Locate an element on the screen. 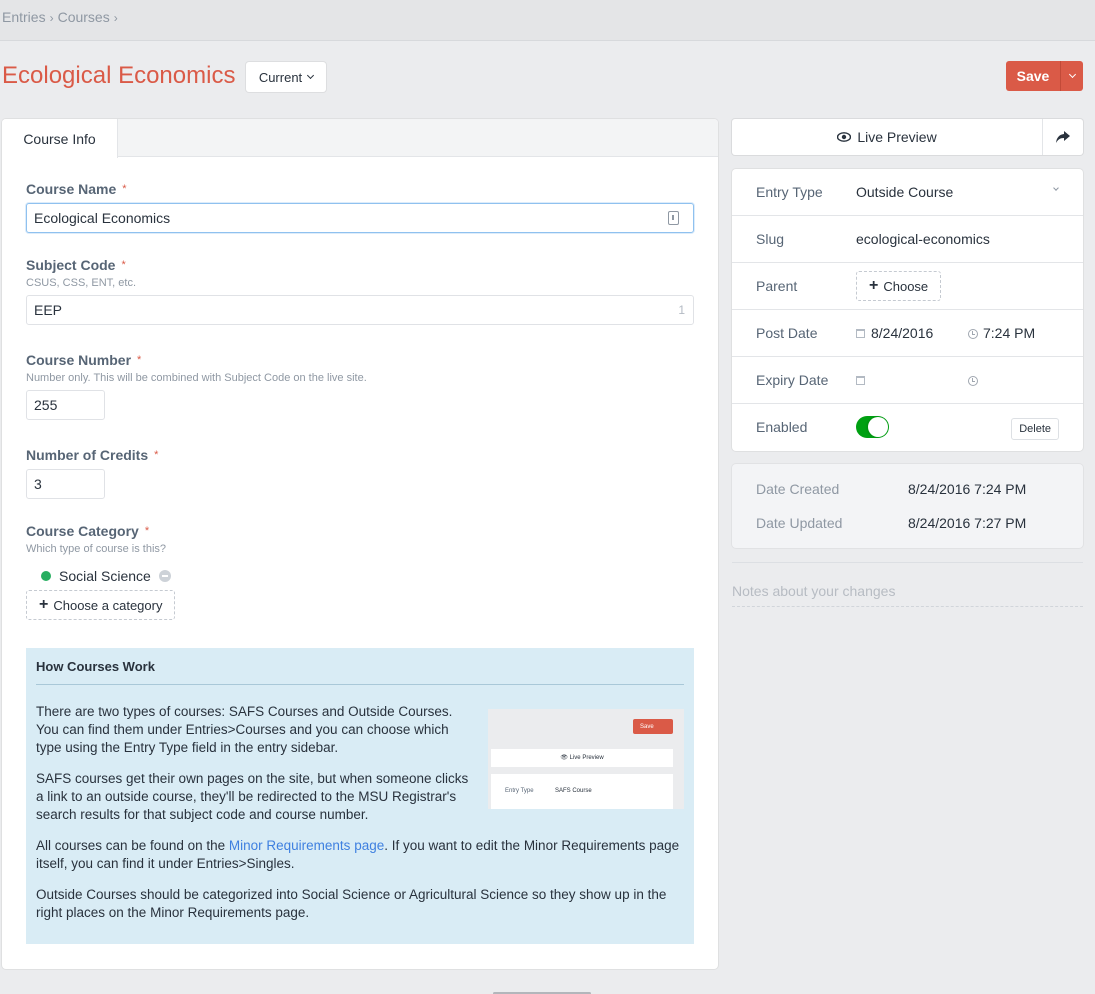 The image size is (1095, 994). date-updated-label: Date Updated is located at coordinates (799, 523).